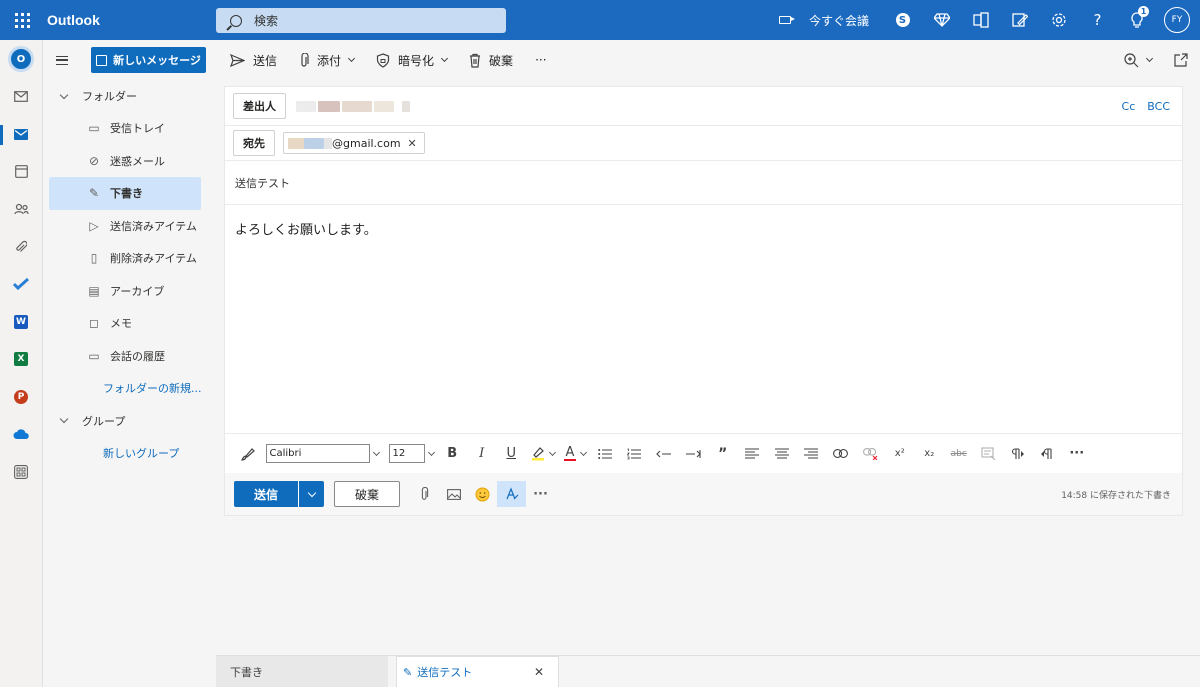 The width and height of the screenshot is (1200, 687). I want to click on feedback-button, so click(1019, 20).